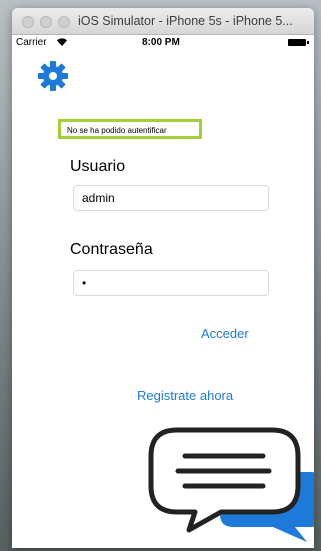  Describe the element at coordinates (46, 22) in the screenshot. I see `minimize-window-button` at that location.